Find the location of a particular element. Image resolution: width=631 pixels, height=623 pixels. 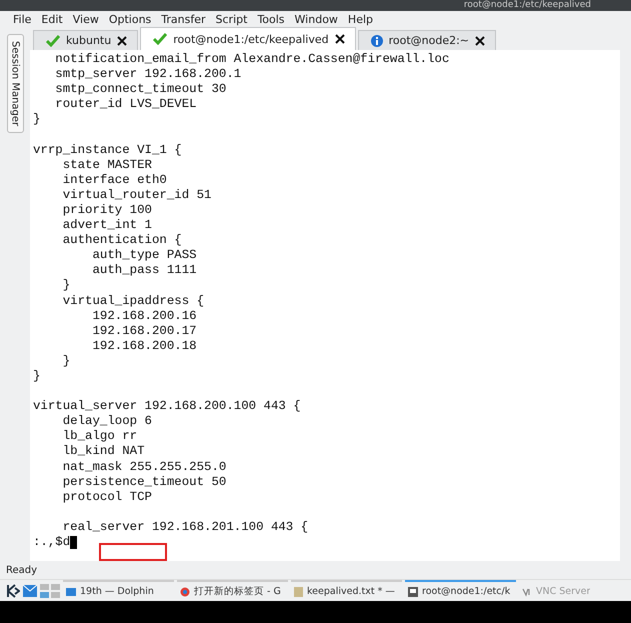

terminal-line: smtp_server 192.168.200.1 is located at coordinates (148, 74).